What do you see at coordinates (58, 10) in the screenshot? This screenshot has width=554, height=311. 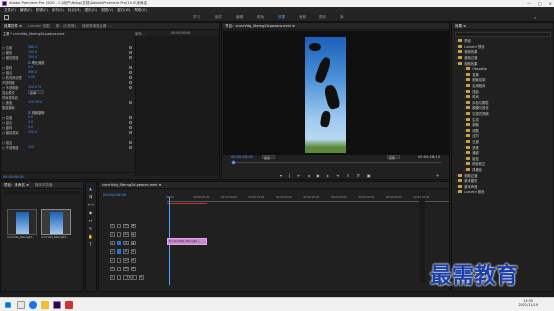 I see `menu-sequence: 序列(S)` at bounding box center [58, 10].